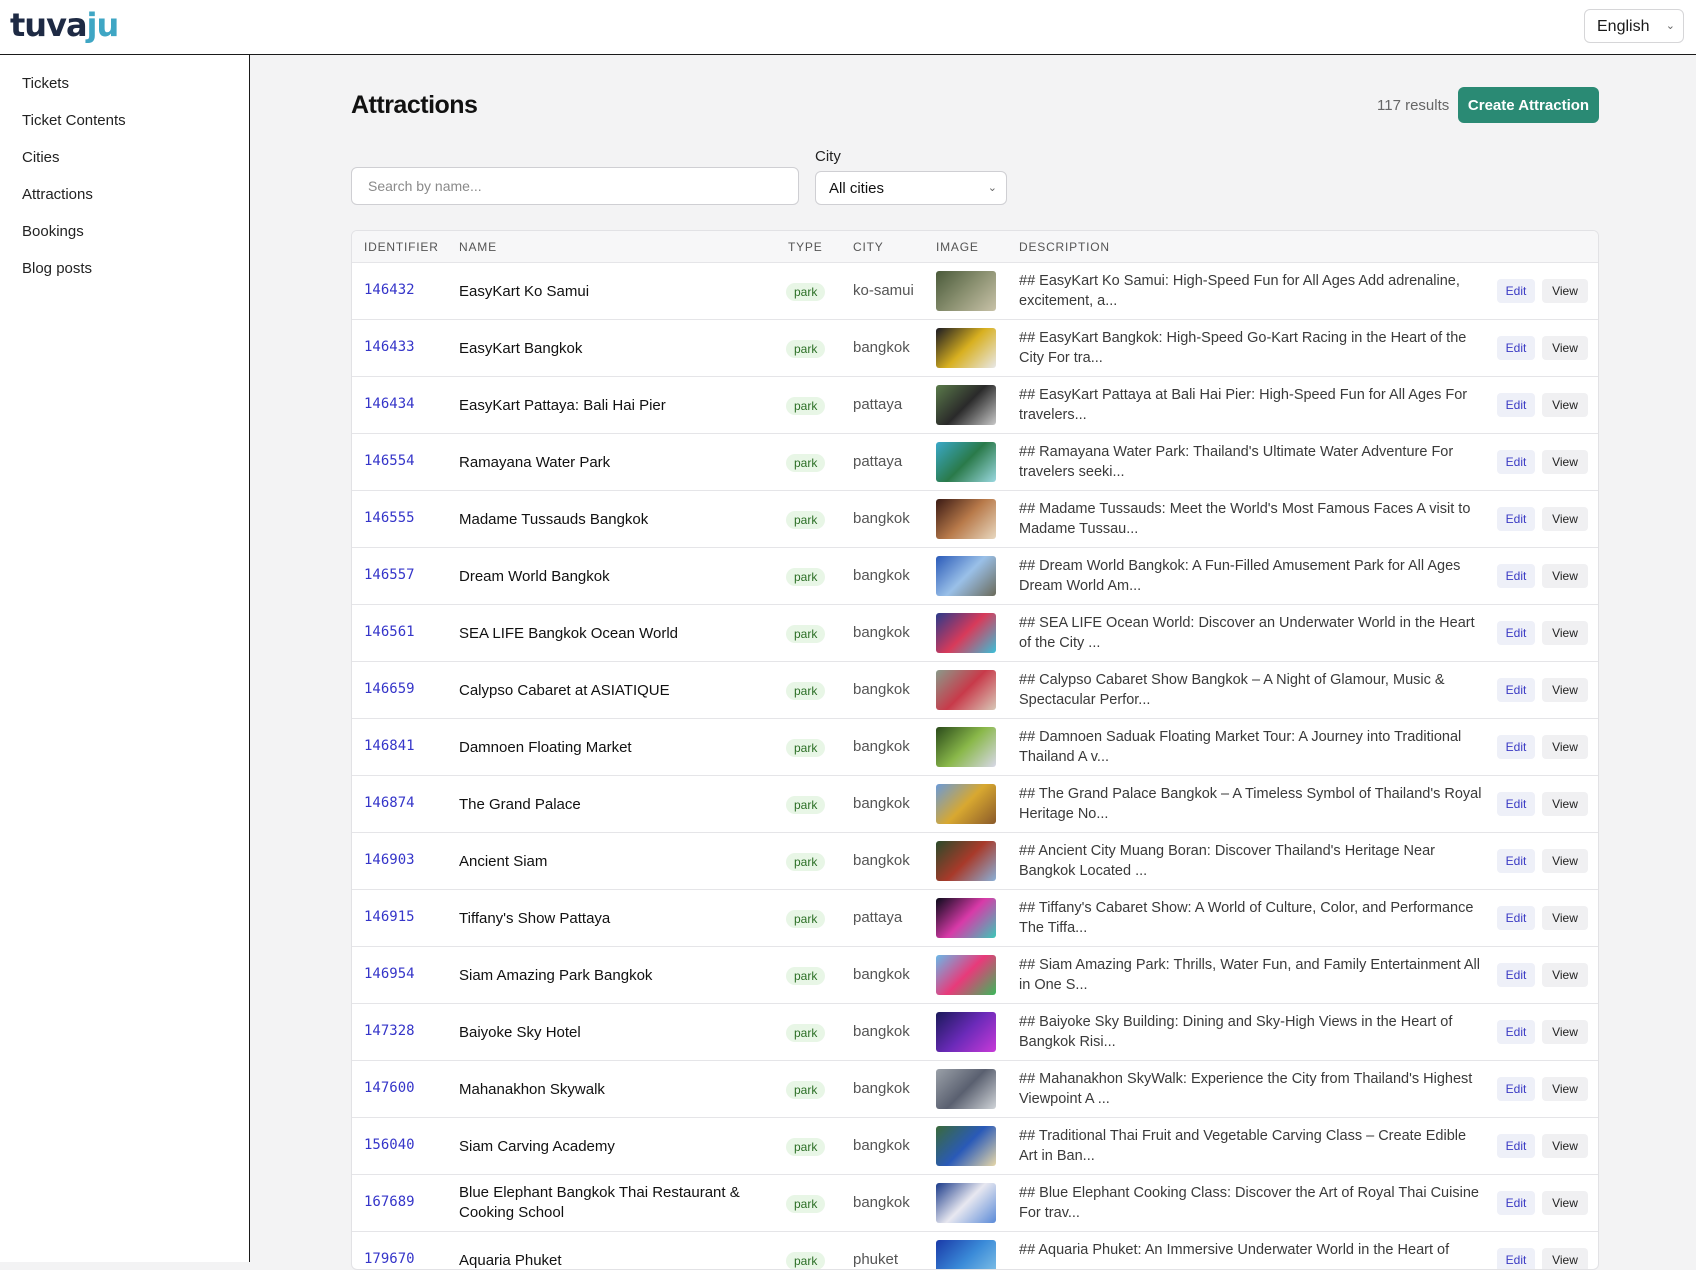 The height and width of the screenshot is (1270, 1696). Describe the element at coordinates (389, 917) in the screenshot. I see `attraction-id-link: 146915` at that location.